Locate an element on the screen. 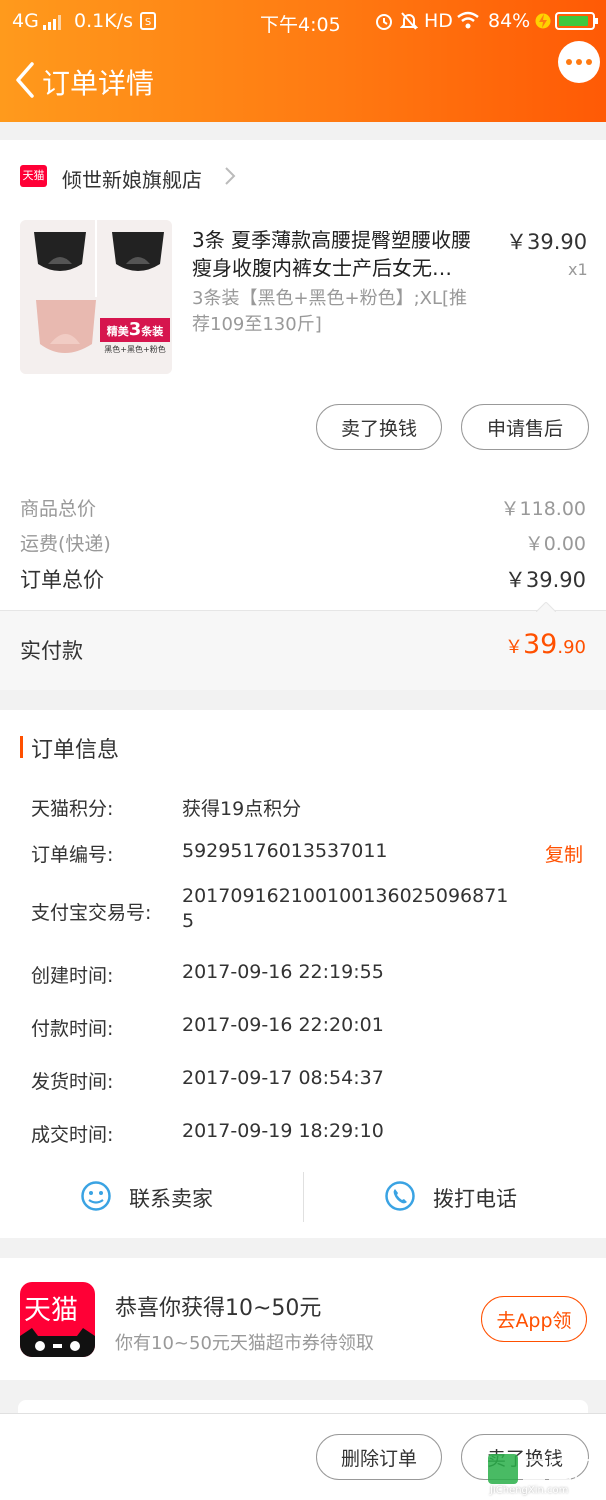 The width and height of the screenshot is (606, 1500). product-sku-line2: 荐109至130斤] is located at coordinates (257, 324).